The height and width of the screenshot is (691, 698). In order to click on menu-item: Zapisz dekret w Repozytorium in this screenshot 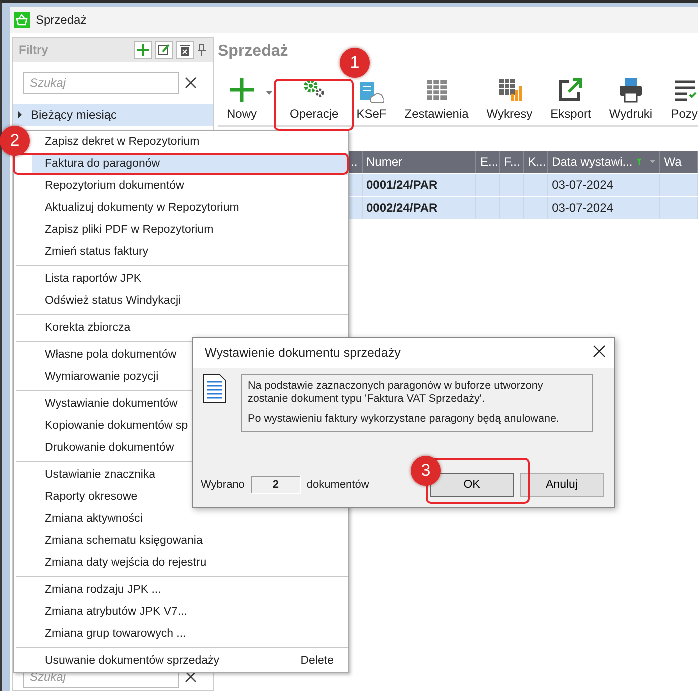, I will do `click(190, 142)`.